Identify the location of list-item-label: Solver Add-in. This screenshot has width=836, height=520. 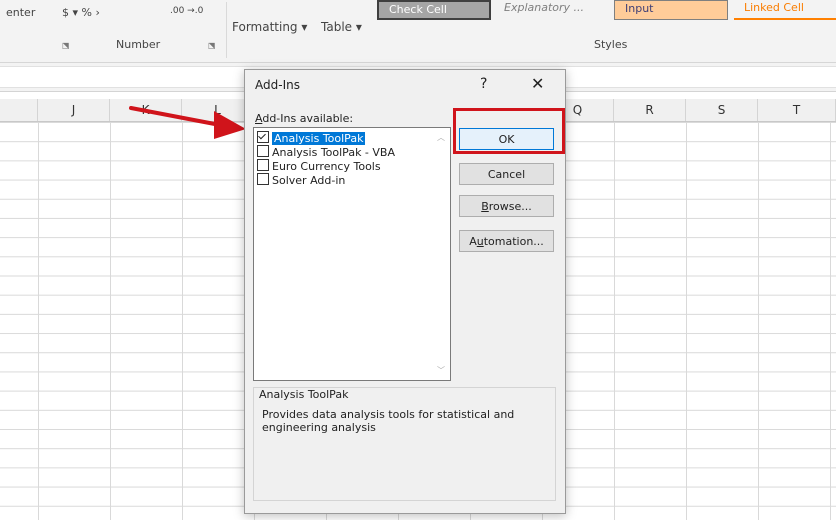
(309, 180).